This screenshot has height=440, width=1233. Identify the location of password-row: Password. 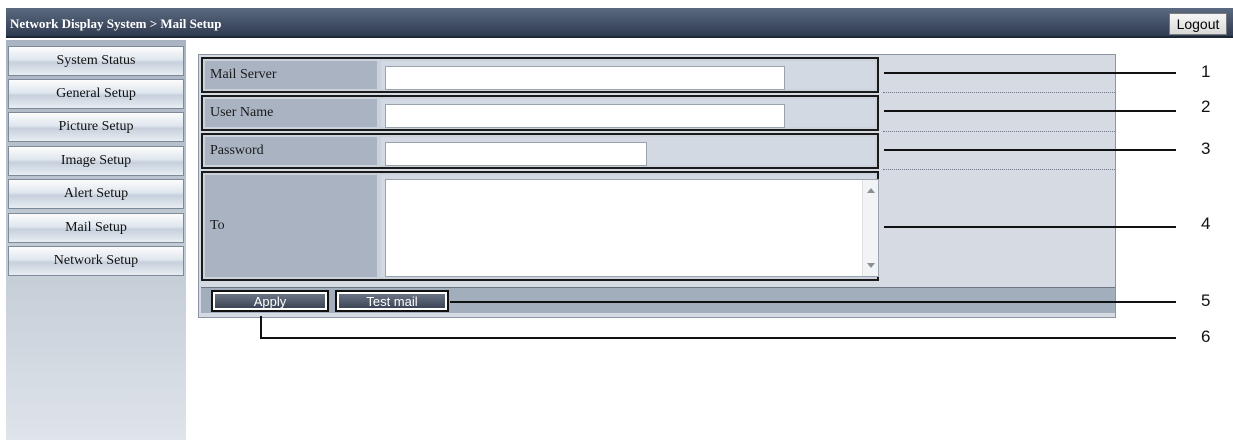
(540, 151).